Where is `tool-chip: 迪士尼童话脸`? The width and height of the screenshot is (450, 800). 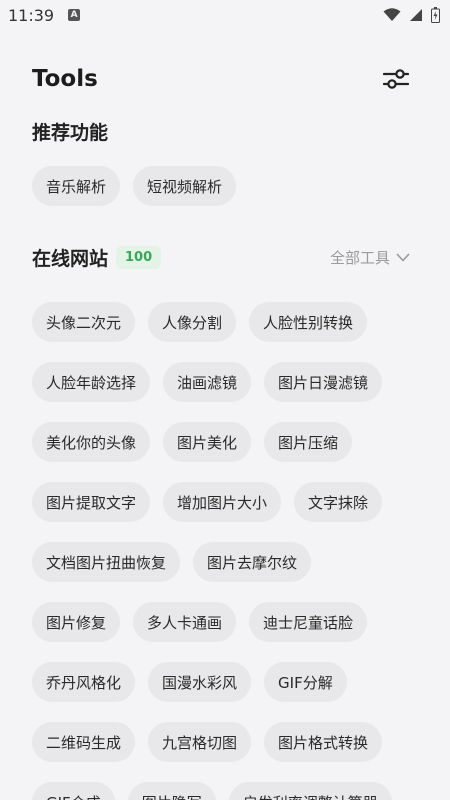 tool-chip: 迪士尼童话脸 is located at coordinates (308, 622).